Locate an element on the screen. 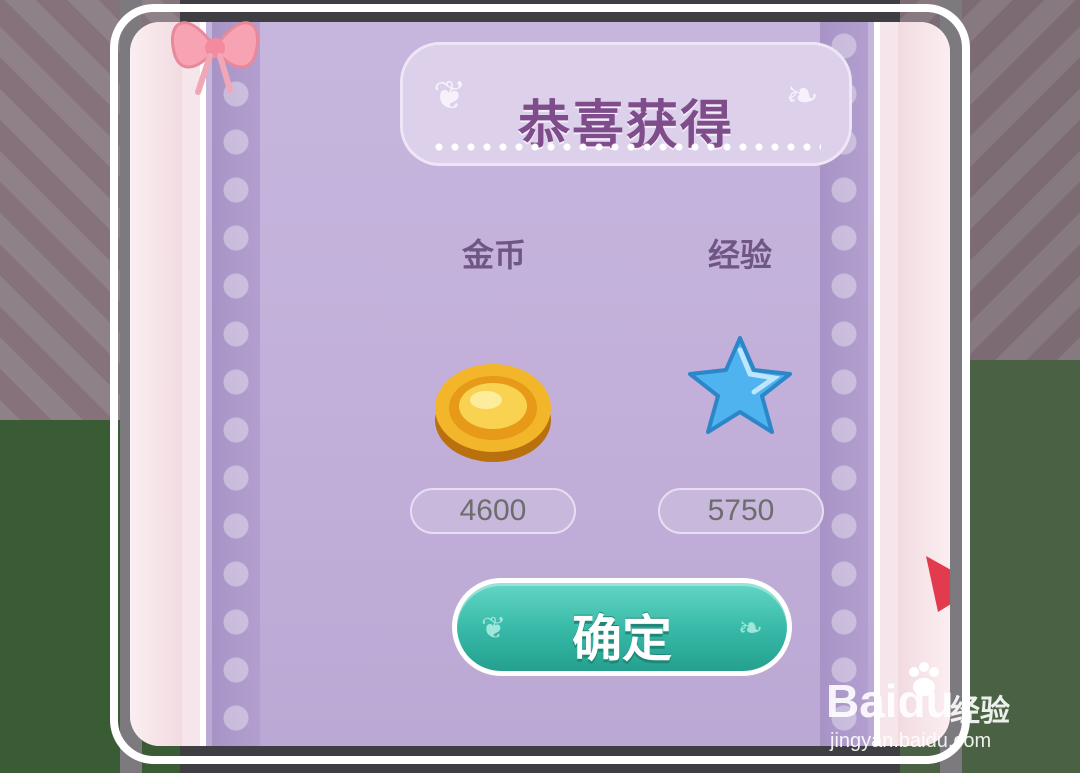 Image resolution: width=1080 pixels, height=773 pixels. blue-star-icon is located at coordinates (740, 385).